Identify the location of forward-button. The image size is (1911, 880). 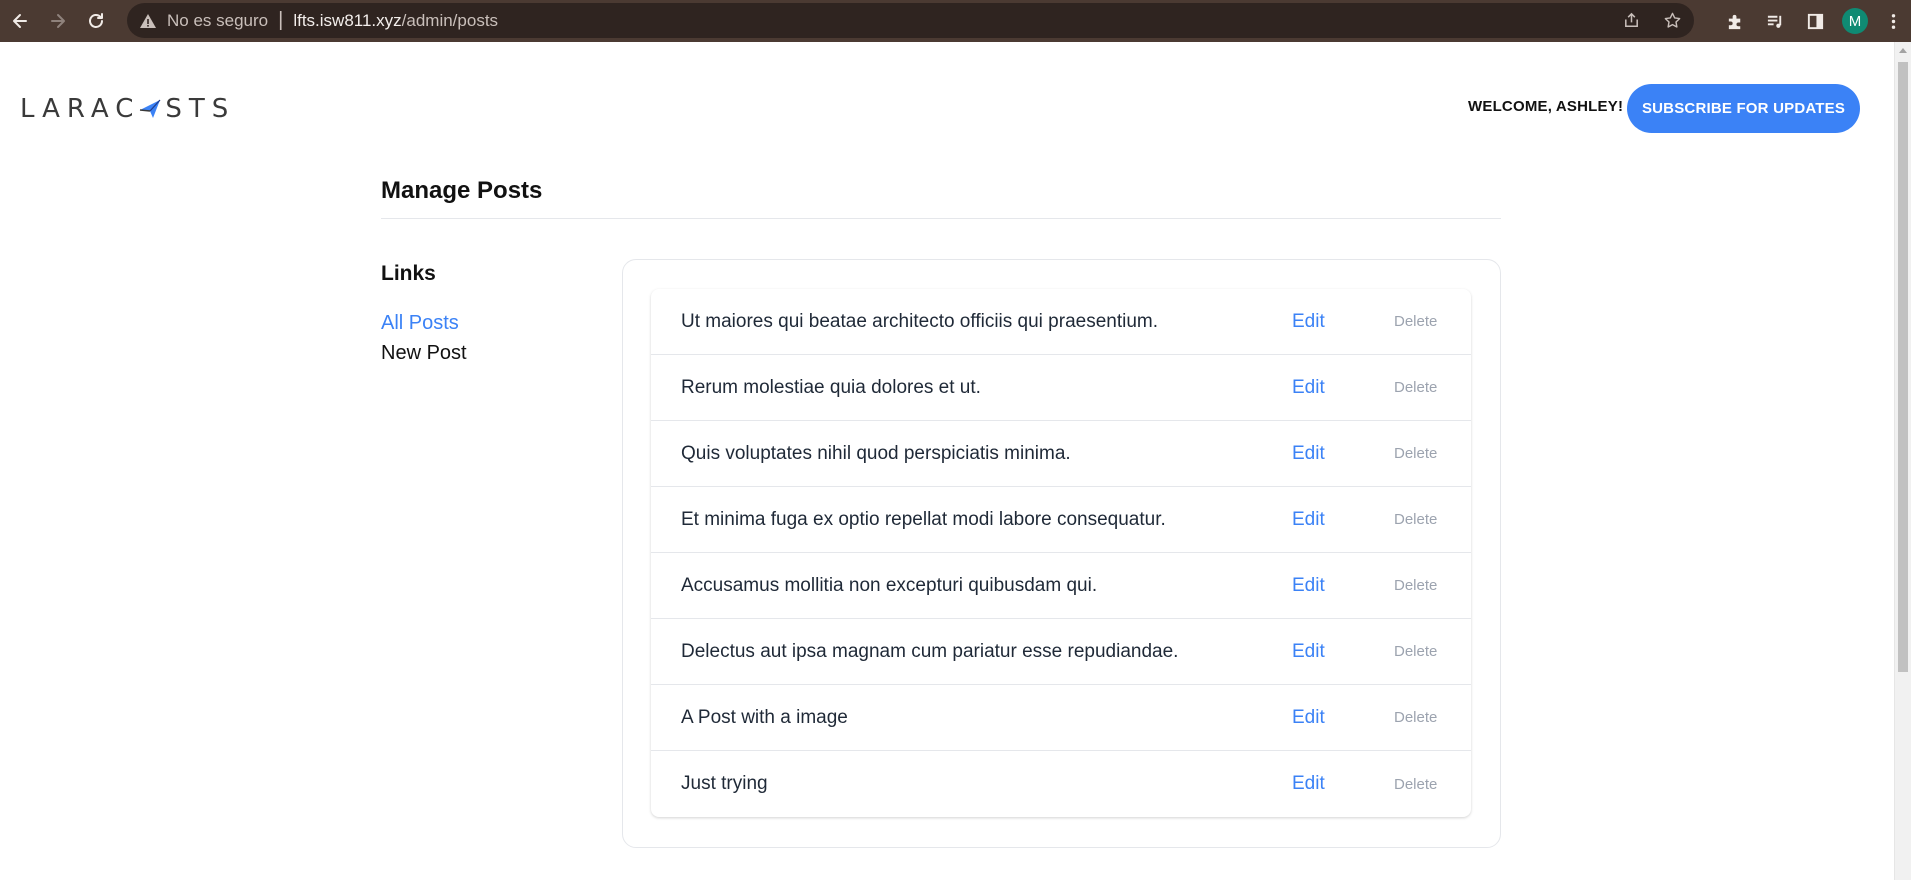
(58, 21).